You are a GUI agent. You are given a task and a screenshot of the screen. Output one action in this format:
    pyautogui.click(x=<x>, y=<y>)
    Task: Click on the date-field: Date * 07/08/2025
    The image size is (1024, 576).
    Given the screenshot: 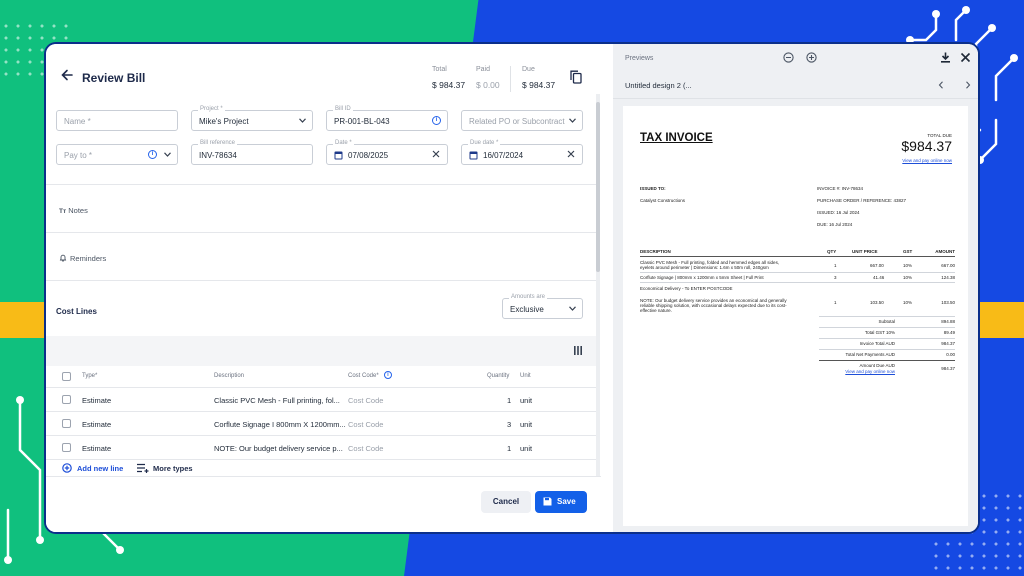 What is the action you would take?
    pyautogui.click(x=387, y=152)
    